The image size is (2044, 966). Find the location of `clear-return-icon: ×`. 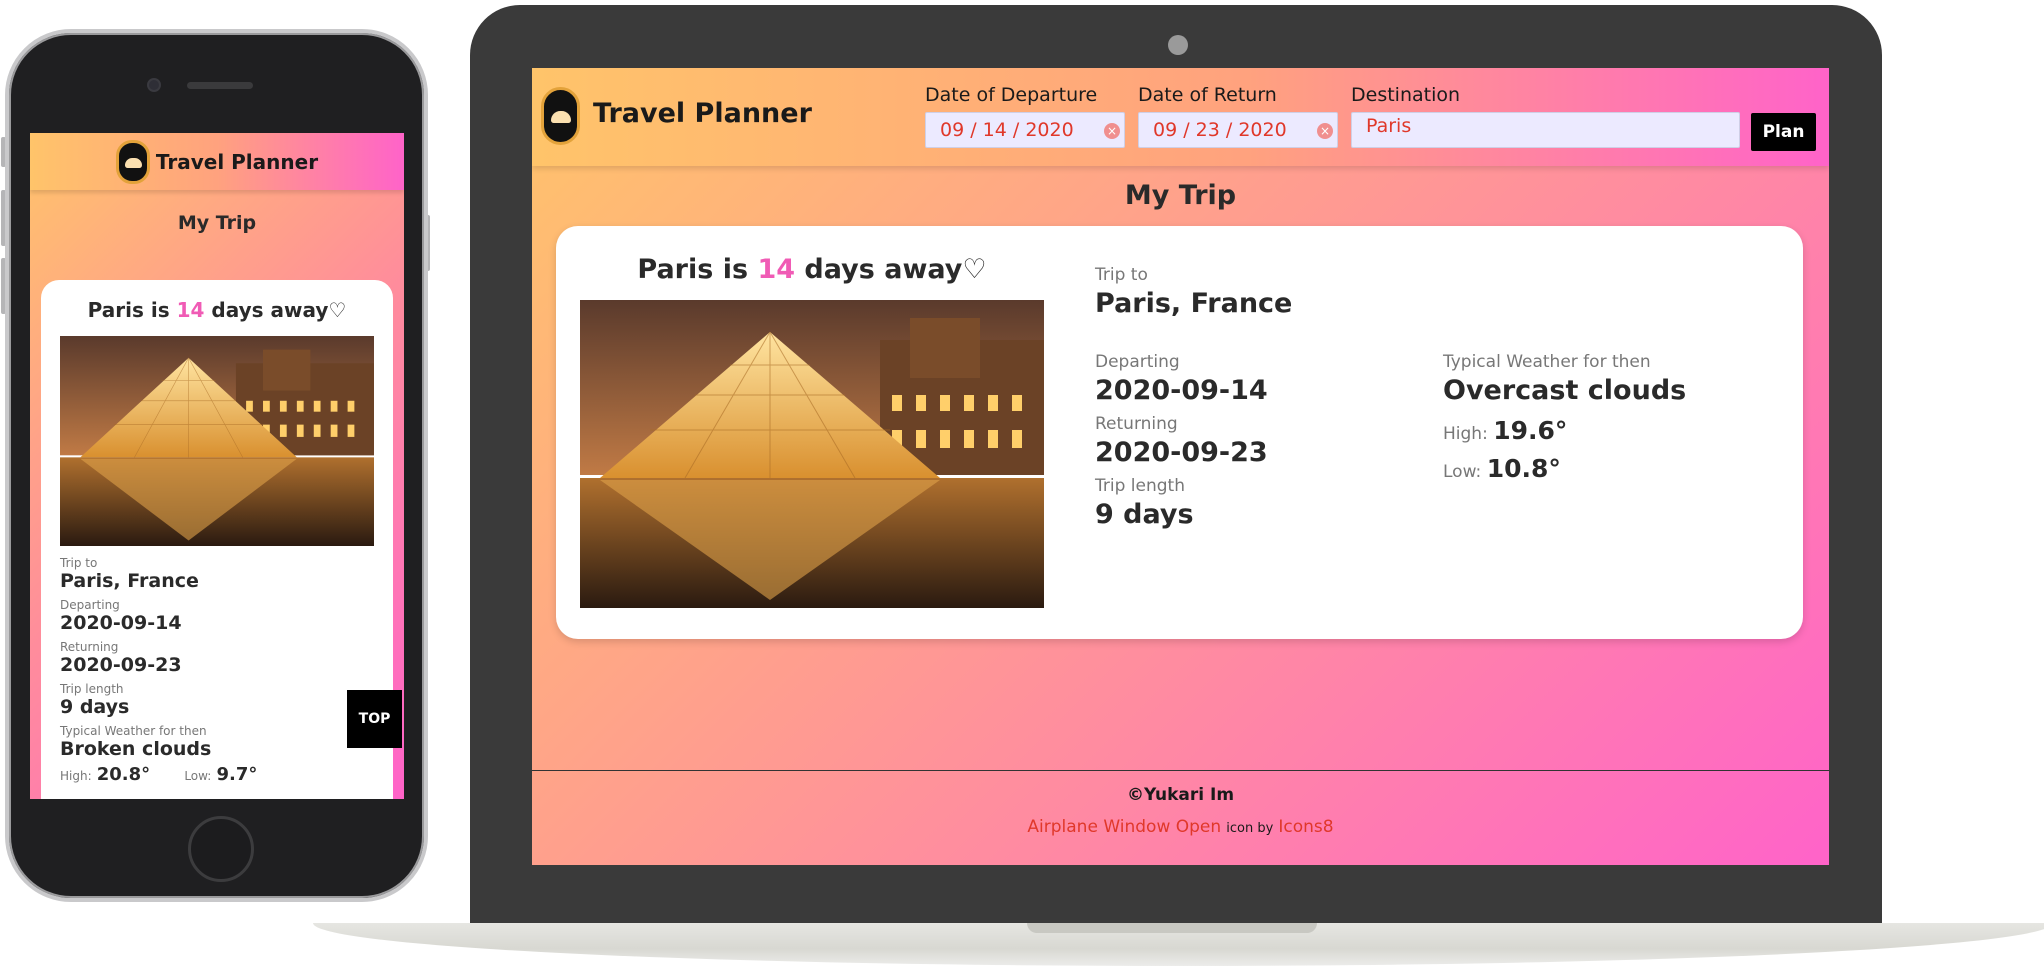

clear-return-icon: × is located at coordinates (1325, 131).